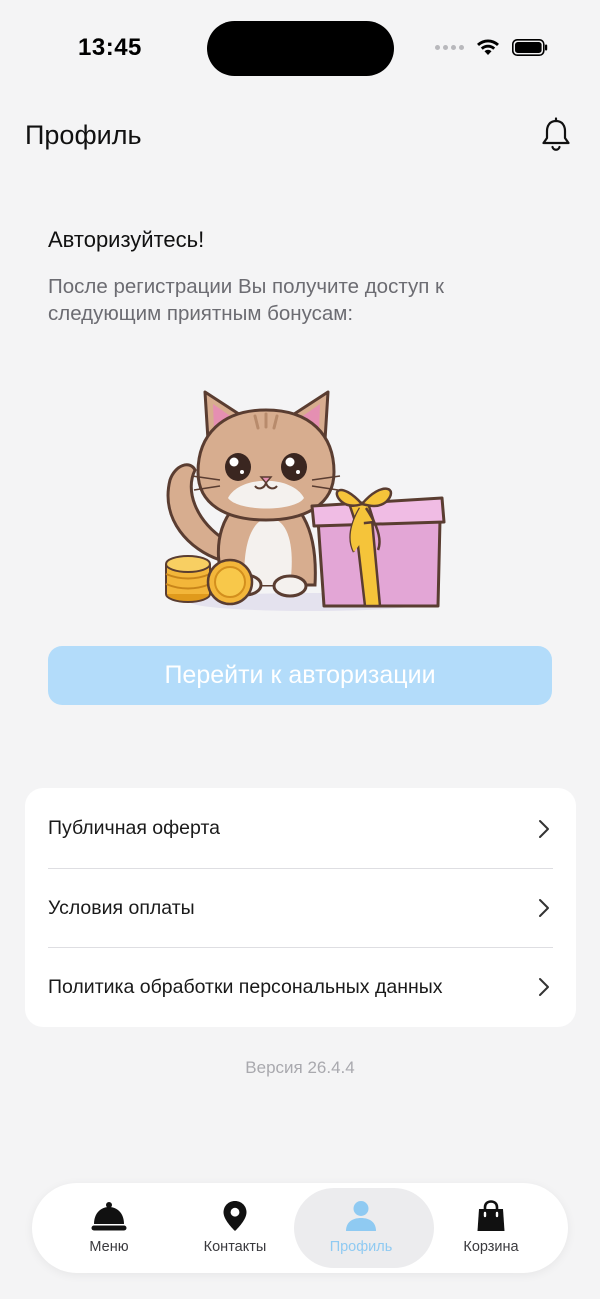 This screenshot has height=1299, width=600. What do you see at coordinates (300, 1067) in the screenshot?
I see `app-version: Версия 26.4.4` at bounding box center [300, 1067].